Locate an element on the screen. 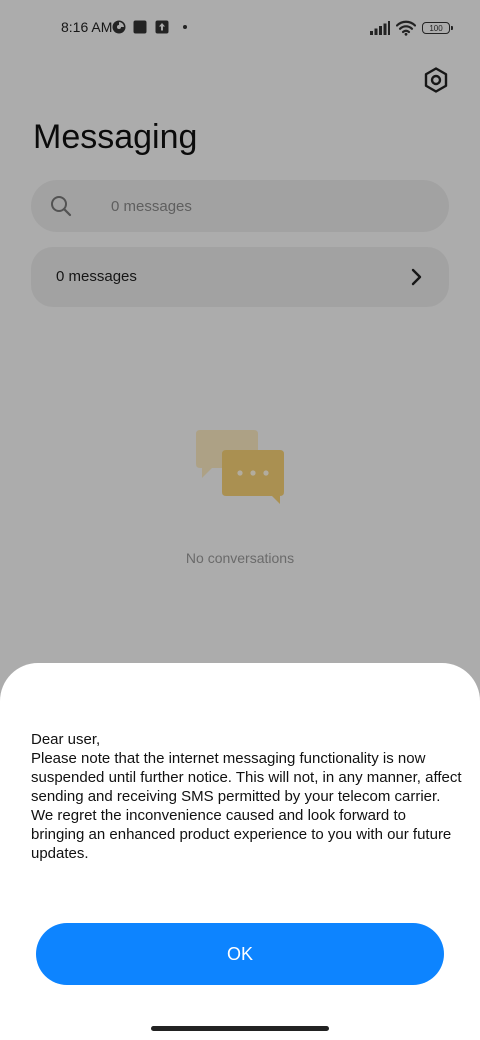  ok-button: OK is located at coordinates (240, 954).